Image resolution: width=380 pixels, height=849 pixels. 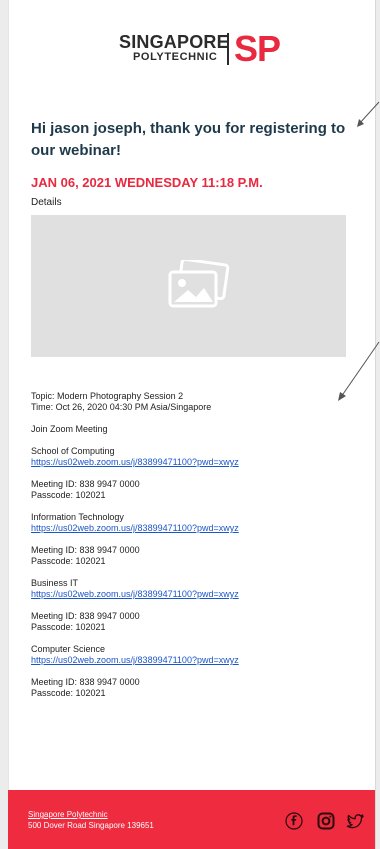 What do you see at coordinates (77, 517) in the screenshot?
I see `session-name: Information Technology` at bounding box center [77, 517].